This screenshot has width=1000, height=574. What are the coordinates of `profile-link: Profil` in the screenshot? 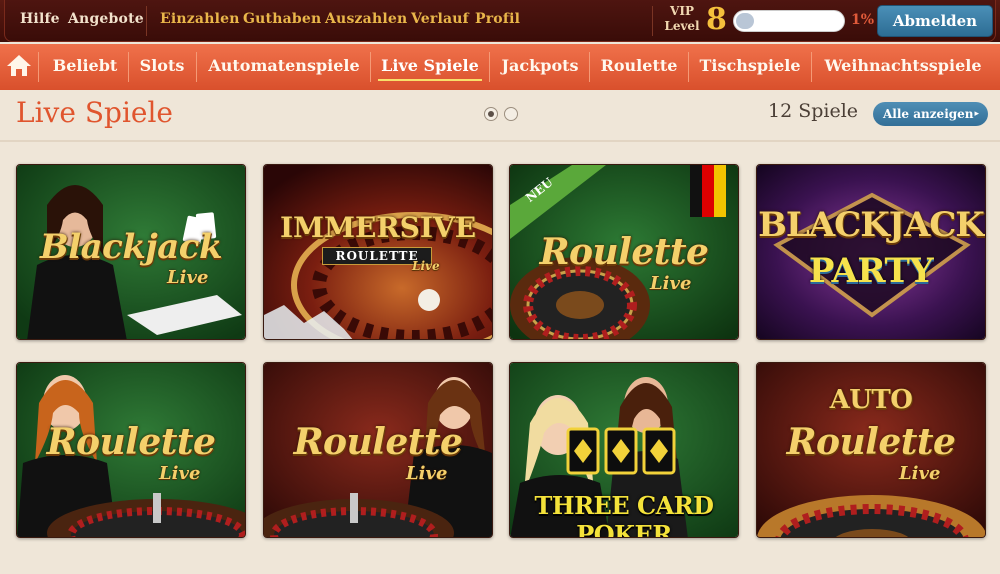 It's located at (497, 19).